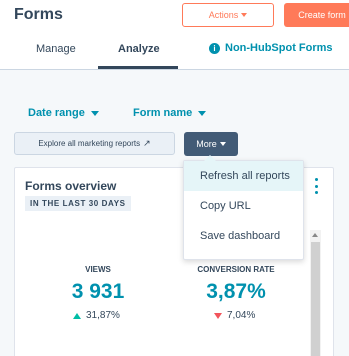  I want to click on info-icon: i, so click(214, 48).